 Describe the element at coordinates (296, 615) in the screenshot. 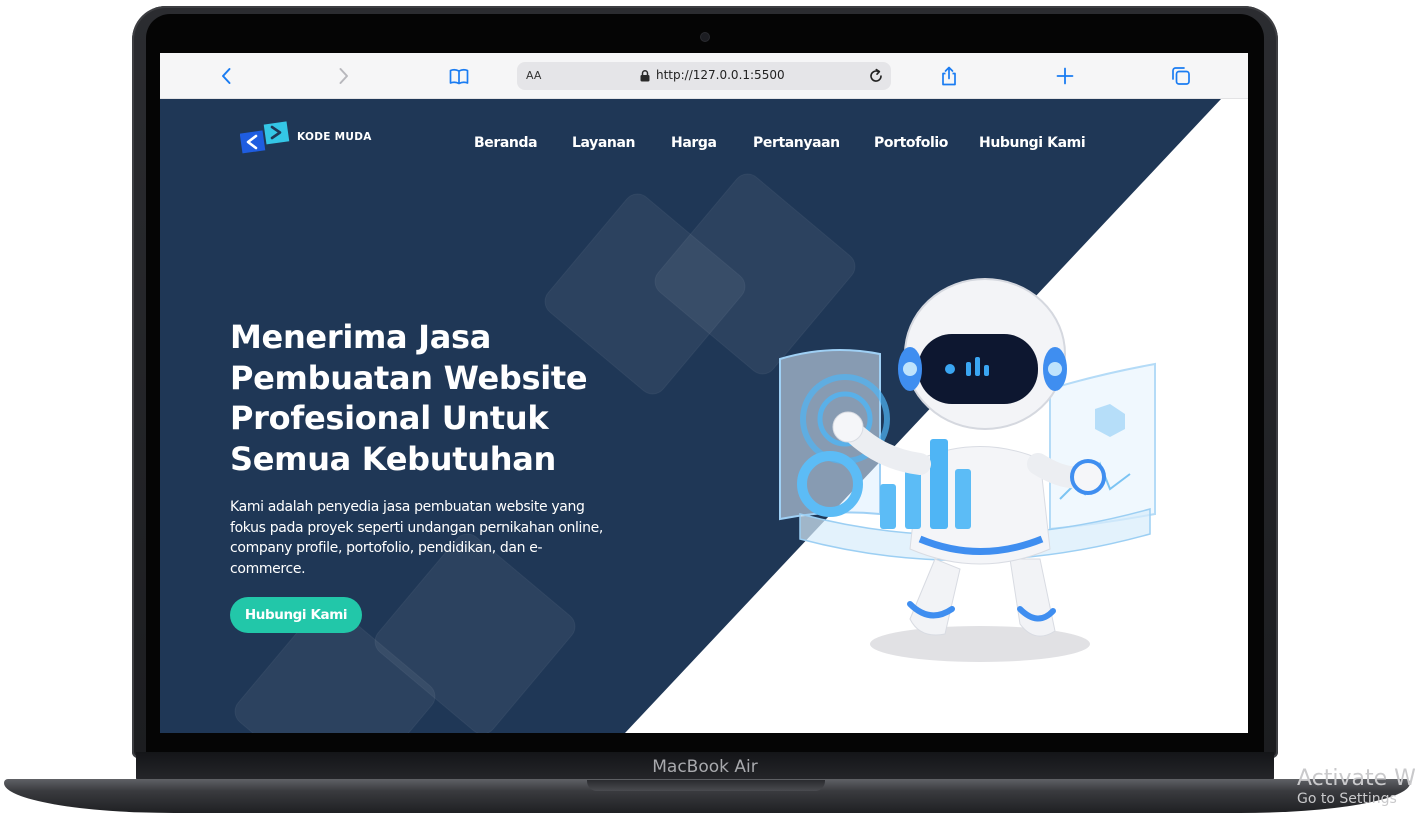

I see `hubungi-kami-button: Hubungi Kami` at that location.